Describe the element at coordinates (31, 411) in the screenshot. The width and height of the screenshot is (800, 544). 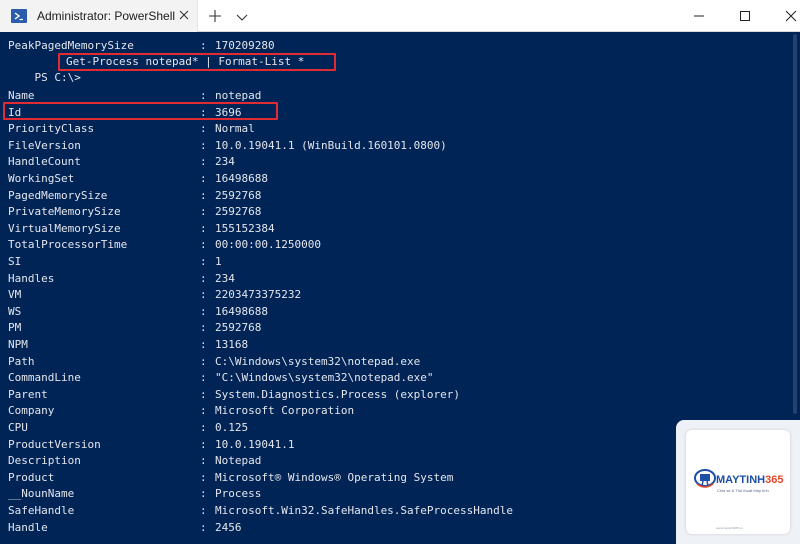
I see `property-name: Company` at that location.